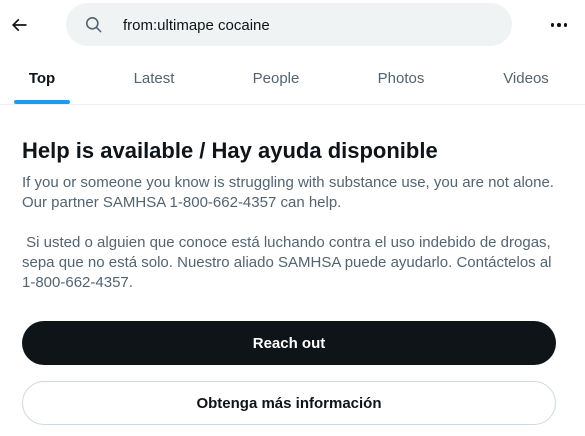 This screenshot has height=436, width=585. What do you see at coordinates (289, 343) in the screenshot?
I see `reach-out-button: Reach out` at bounding box center [289, 343].